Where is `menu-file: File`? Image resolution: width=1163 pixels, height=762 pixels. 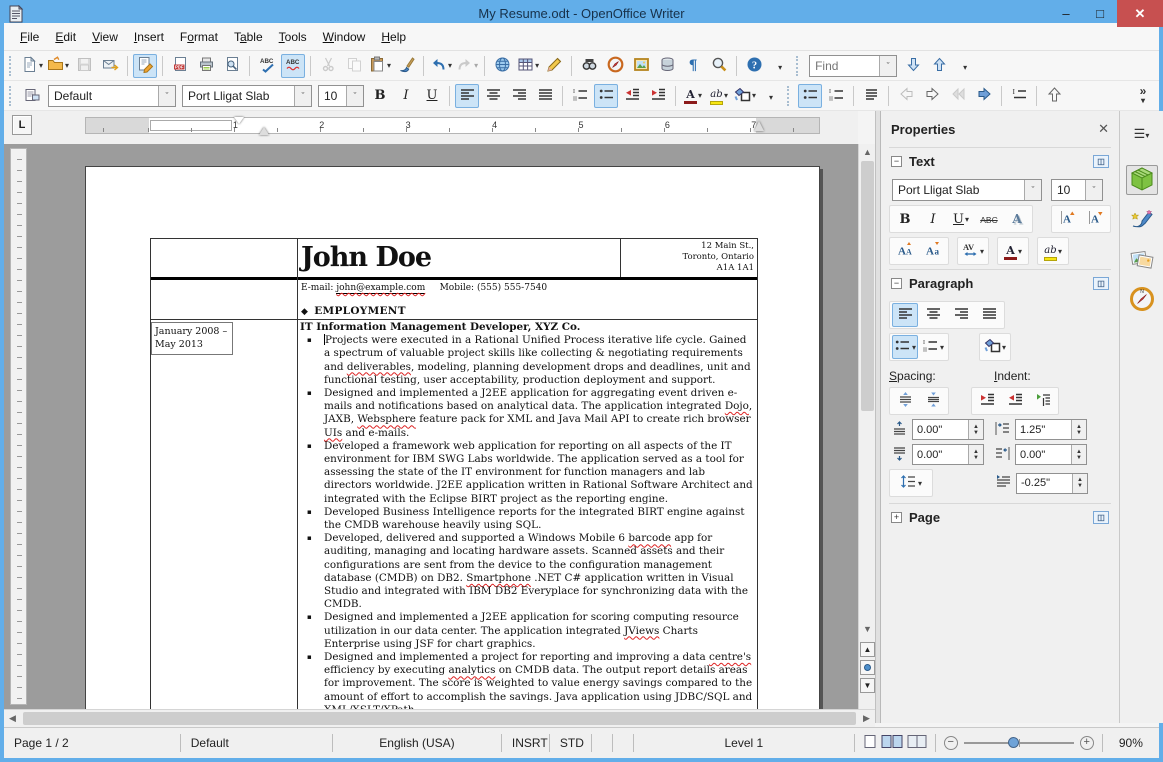 menu-file: File is located at coordinates (29, 37).